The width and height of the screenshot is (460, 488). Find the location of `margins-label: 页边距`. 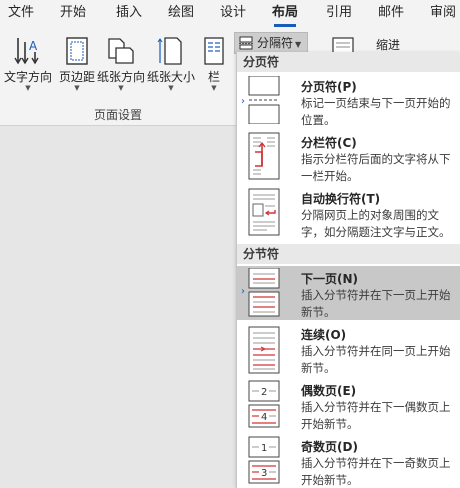

margins-label: 页边距 is located at coordinates (76, 77).